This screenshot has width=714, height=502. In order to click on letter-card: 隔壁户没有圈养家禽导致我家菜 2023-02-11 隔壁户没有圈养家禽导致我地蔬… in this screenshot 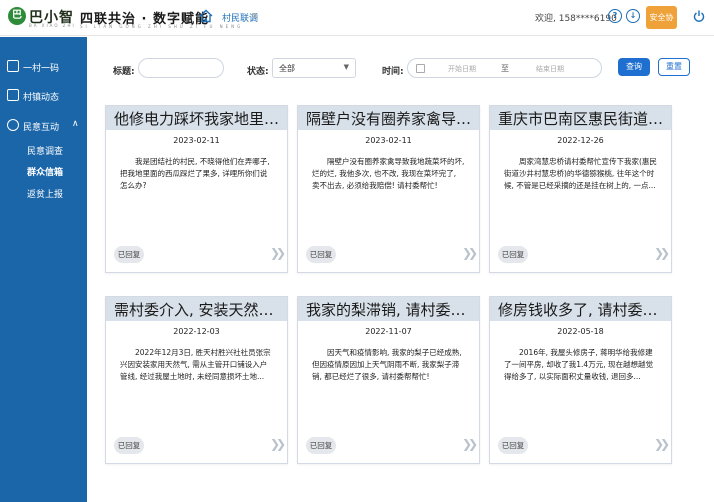, I will do `click(388, 189)`.